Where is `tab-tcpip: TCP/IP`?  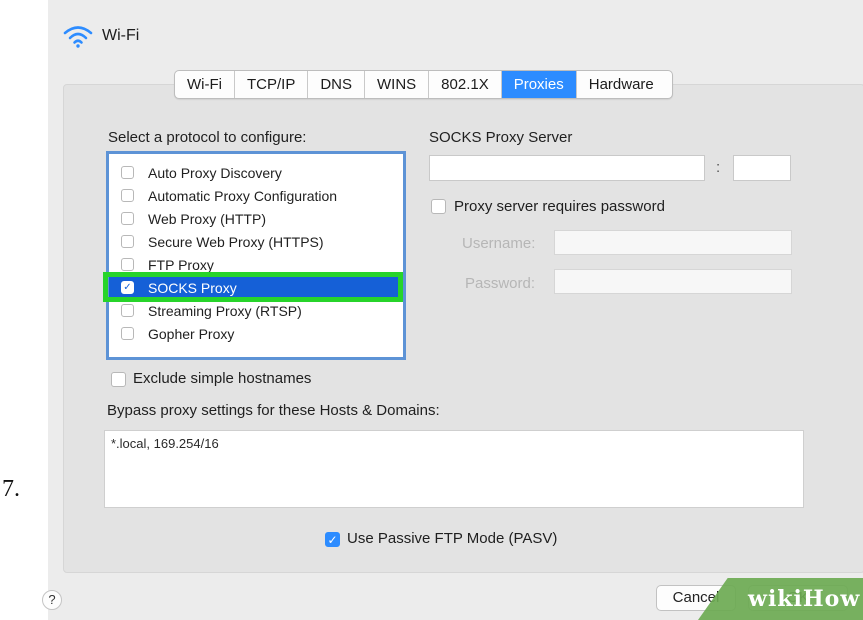
tab-tcpip: TCP/IP is located at coordinates (272, 84).